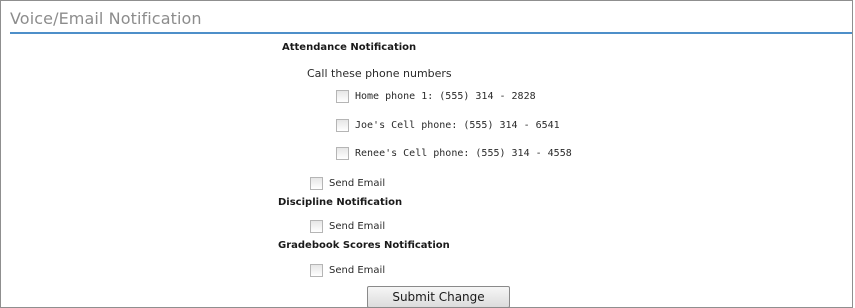  What do you see at coordinates (316, 270) in the screenshot?
I see `gradebook-send-email-checkbox` at bounding box center [316, 270].